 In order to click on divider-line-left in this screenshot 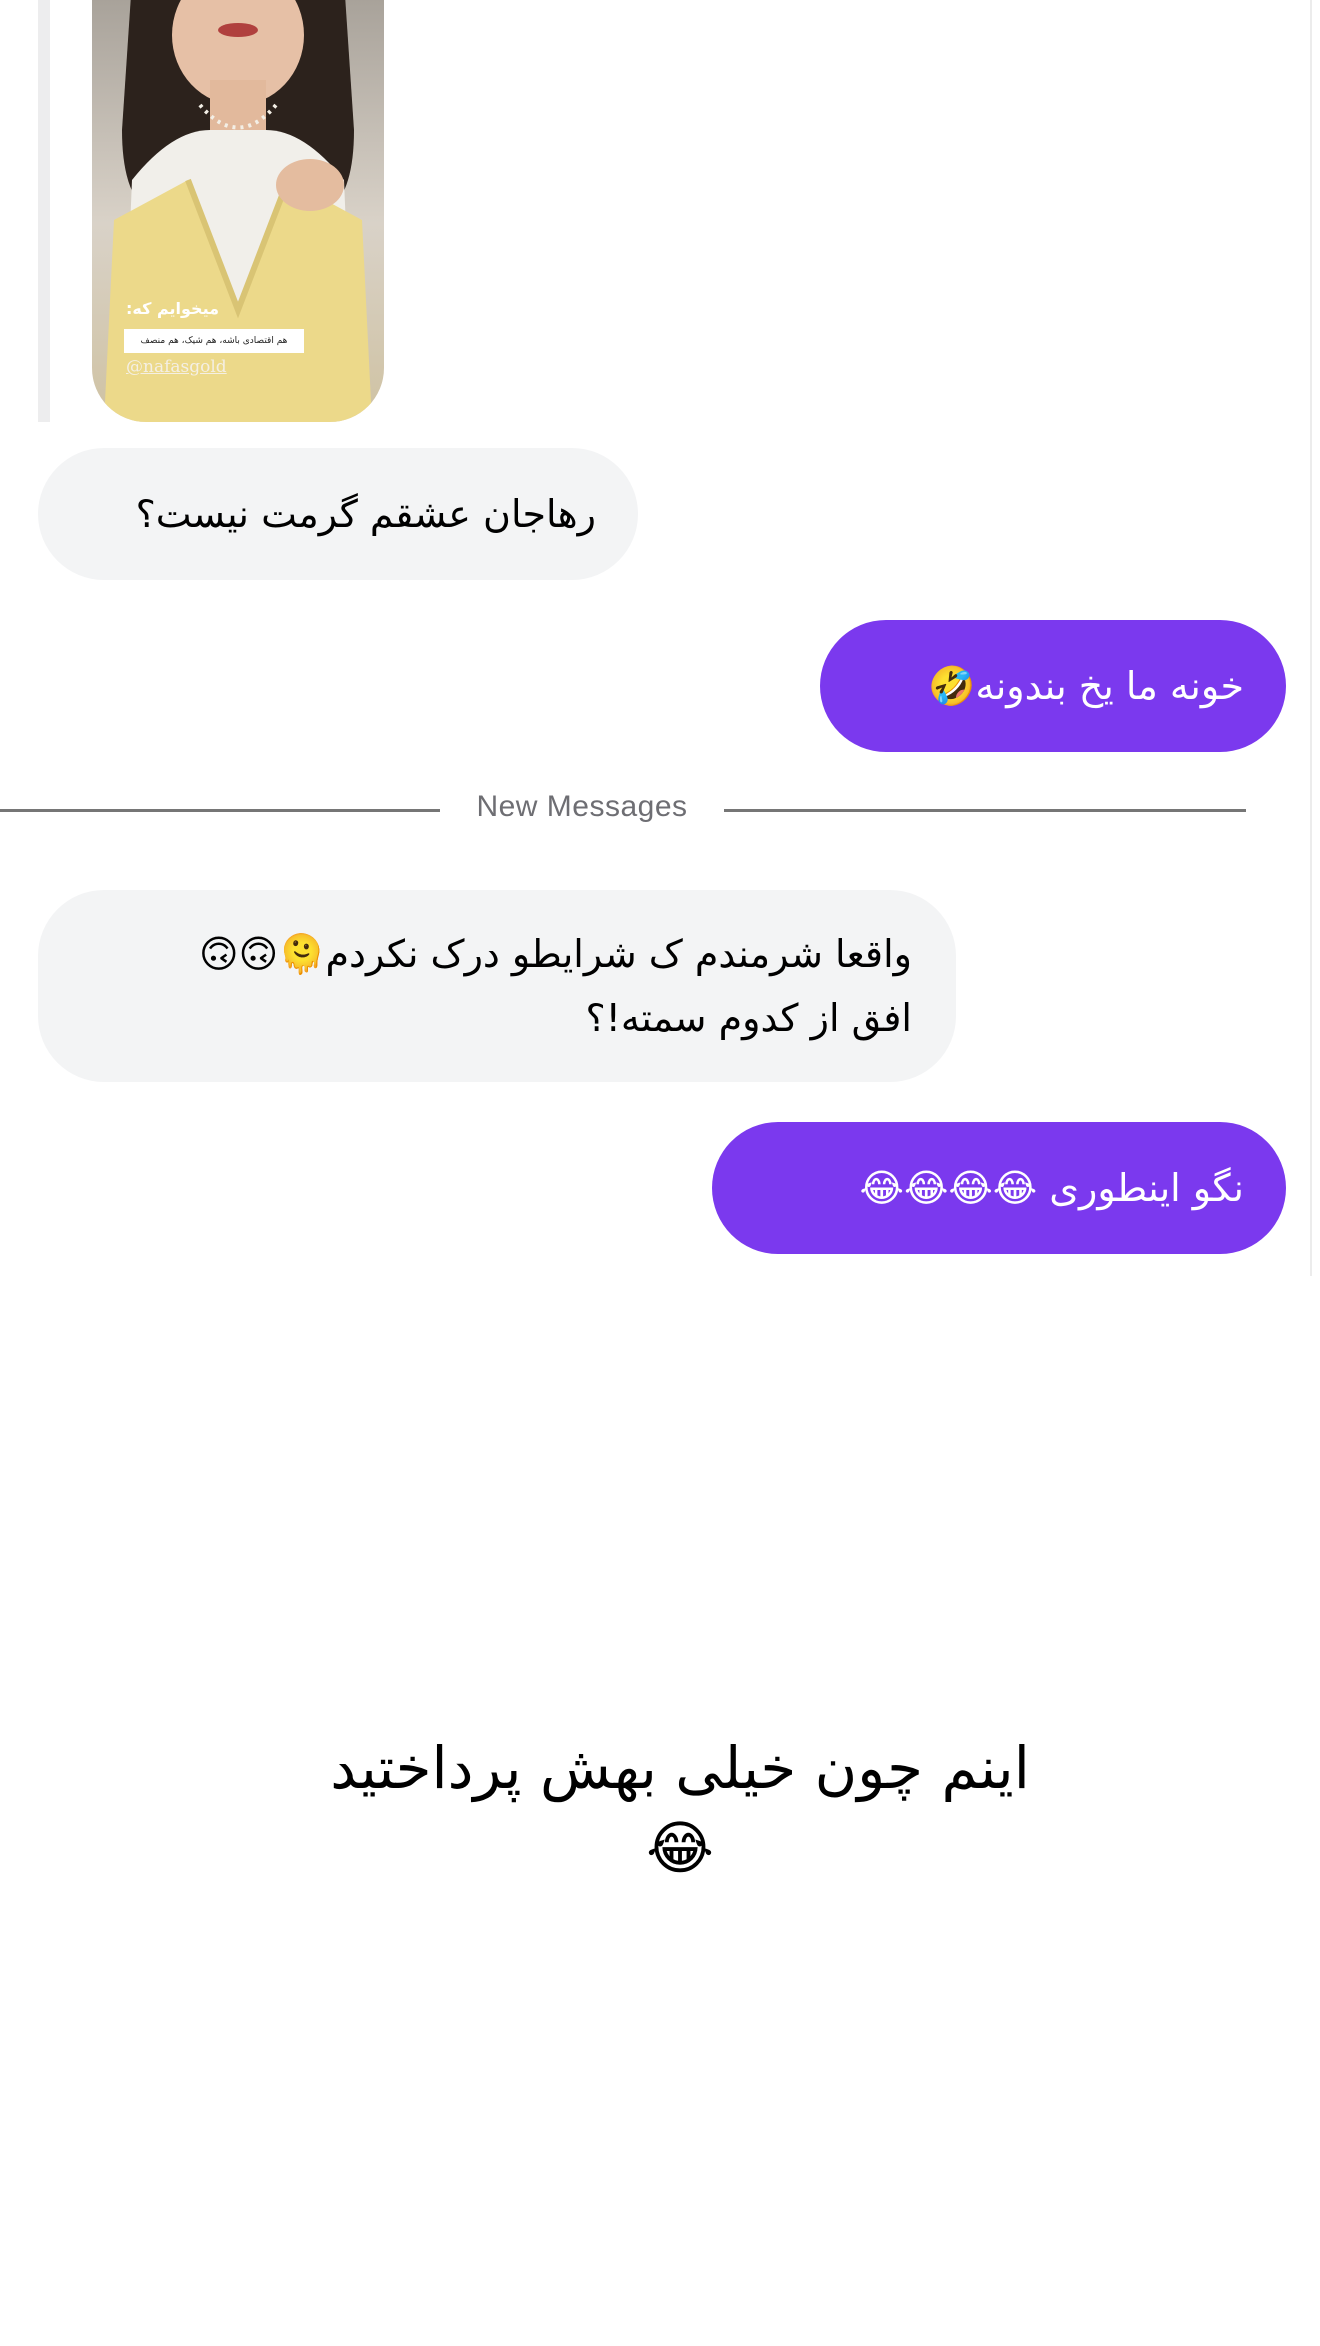, I will do `click(220, 810)`.